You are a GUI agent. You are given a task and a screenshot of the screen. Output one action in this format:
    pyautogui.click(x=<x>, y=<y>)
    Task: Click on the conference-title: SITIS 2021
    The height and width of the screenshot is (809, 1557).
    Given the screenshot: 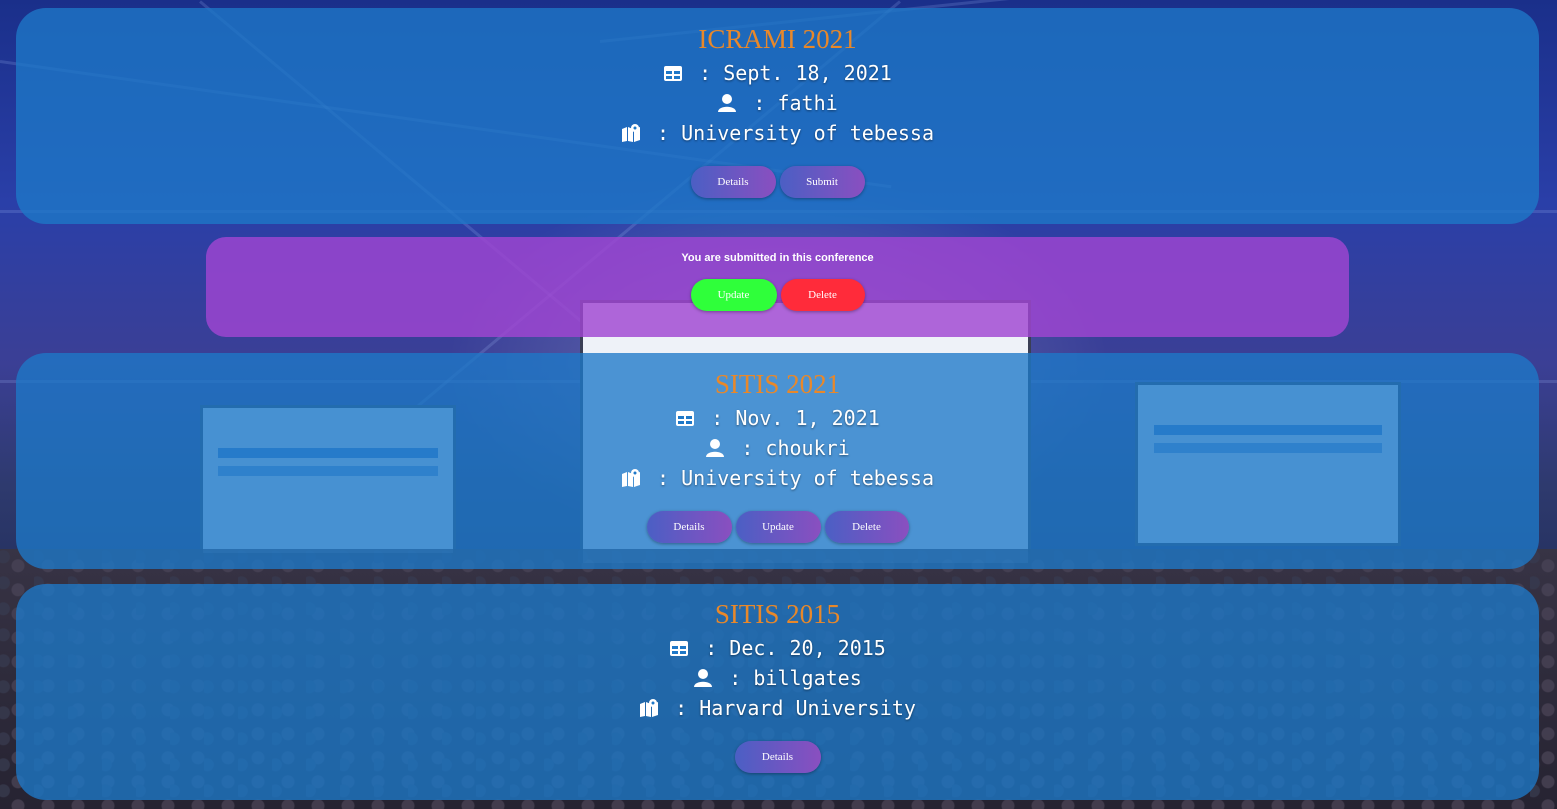 What is the action you would take?
    pyautogui.click(x=777, y=384)
    